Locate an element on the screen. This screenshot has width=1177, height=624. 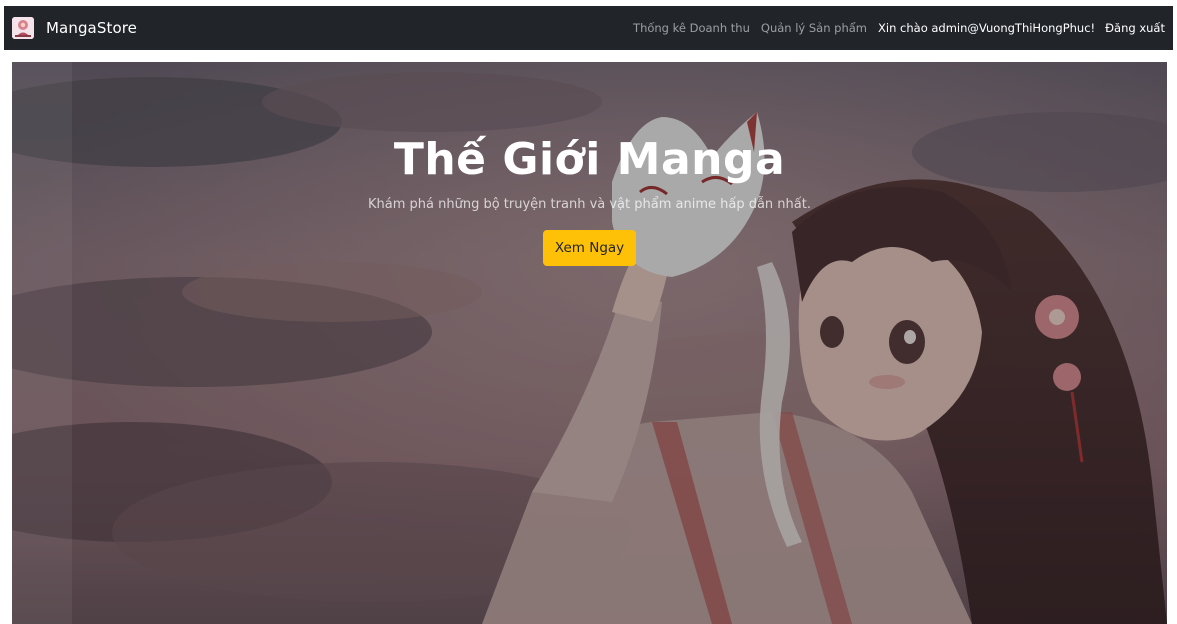
brand-name: MangaStore is located at coordinates (91, 28).